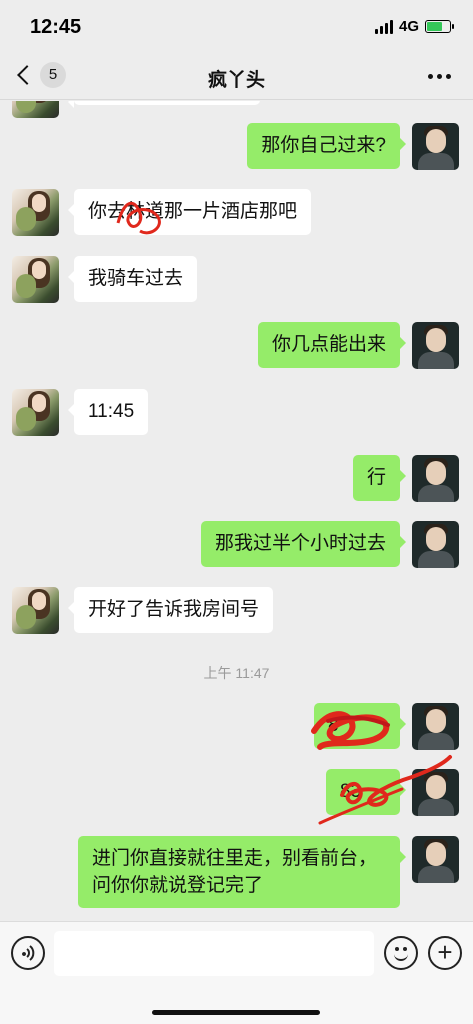 The image size is (473, 1024). What do you see at coordinates (236, 26) in the screenshot?
I see `status-bar: 12:45 4G` at bounding box center [236, 26].